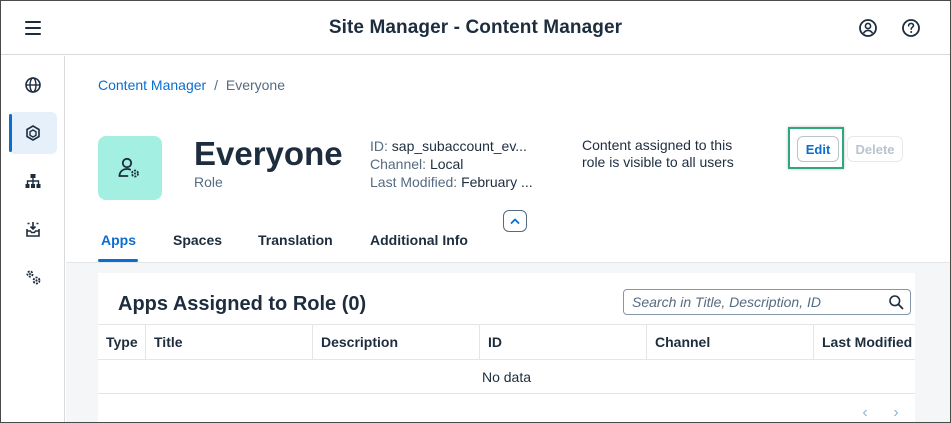 The height and width of the screenshot is (423, 951). Describe the element at coordinates (268, 153) in the screenshot. I see `page-title: Everyone` at that location.